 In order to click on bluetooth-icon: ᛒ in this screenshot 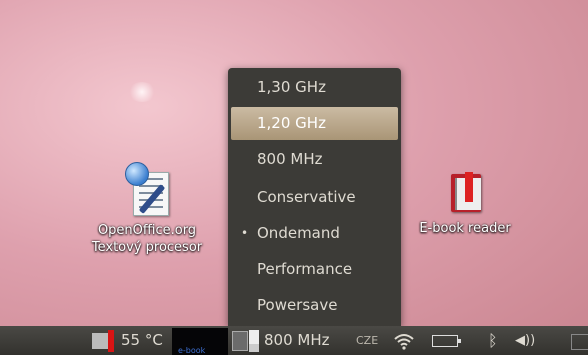, I will do `click(493, 340)`.